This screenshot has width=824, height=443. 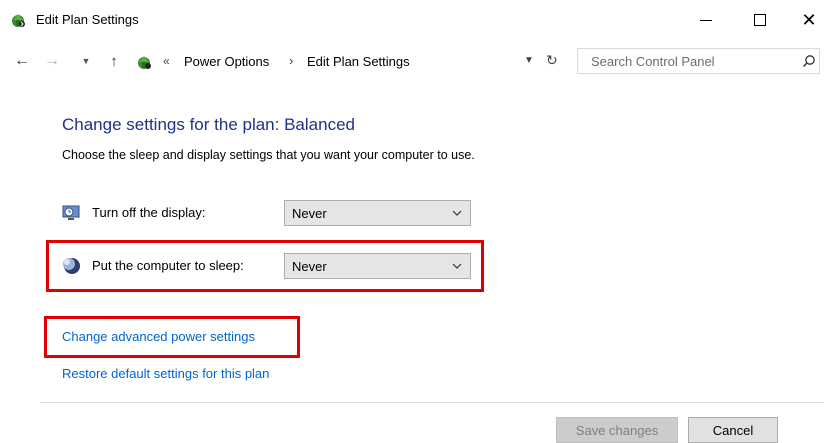 I want to click on display-setting-row: Turn off the display: Never, so click(x=272, y=213).